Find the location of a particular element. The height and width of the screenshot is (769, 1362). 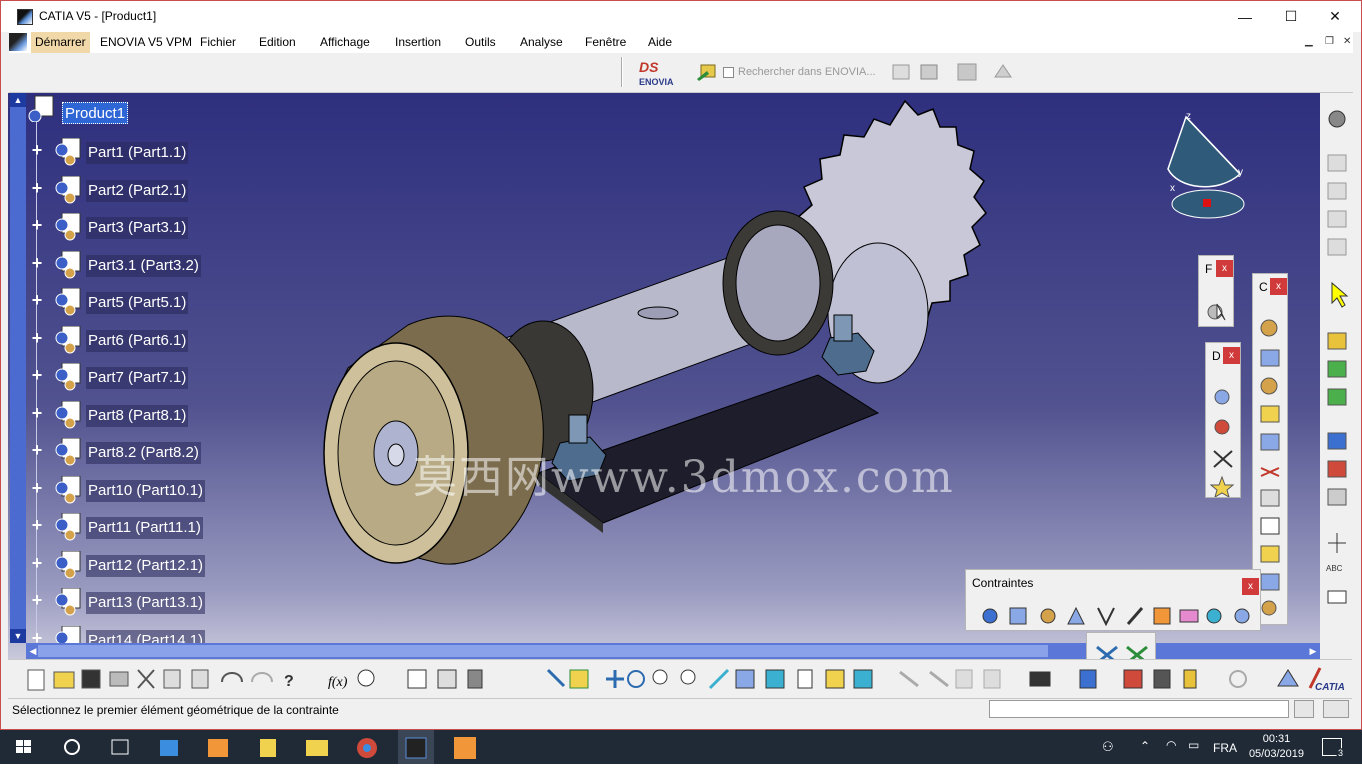

menu-analyse: Analyse is located at coordinates (541, 42).